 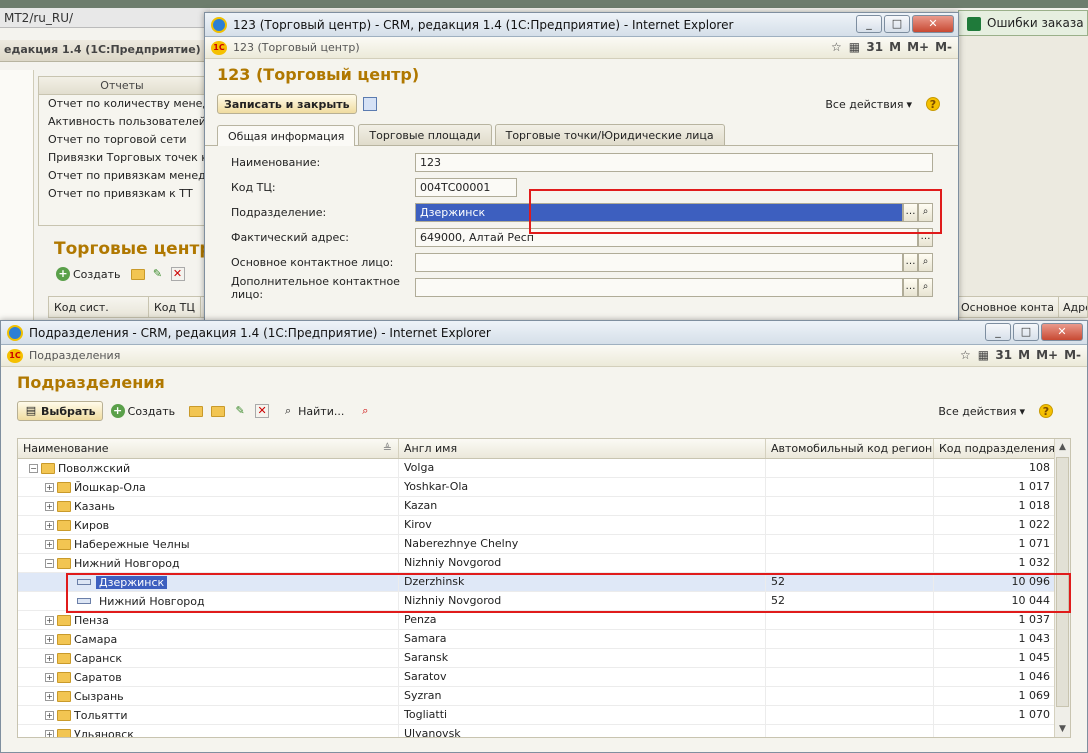 I want to click on extra-contact-field, so click(x=659, y=287).